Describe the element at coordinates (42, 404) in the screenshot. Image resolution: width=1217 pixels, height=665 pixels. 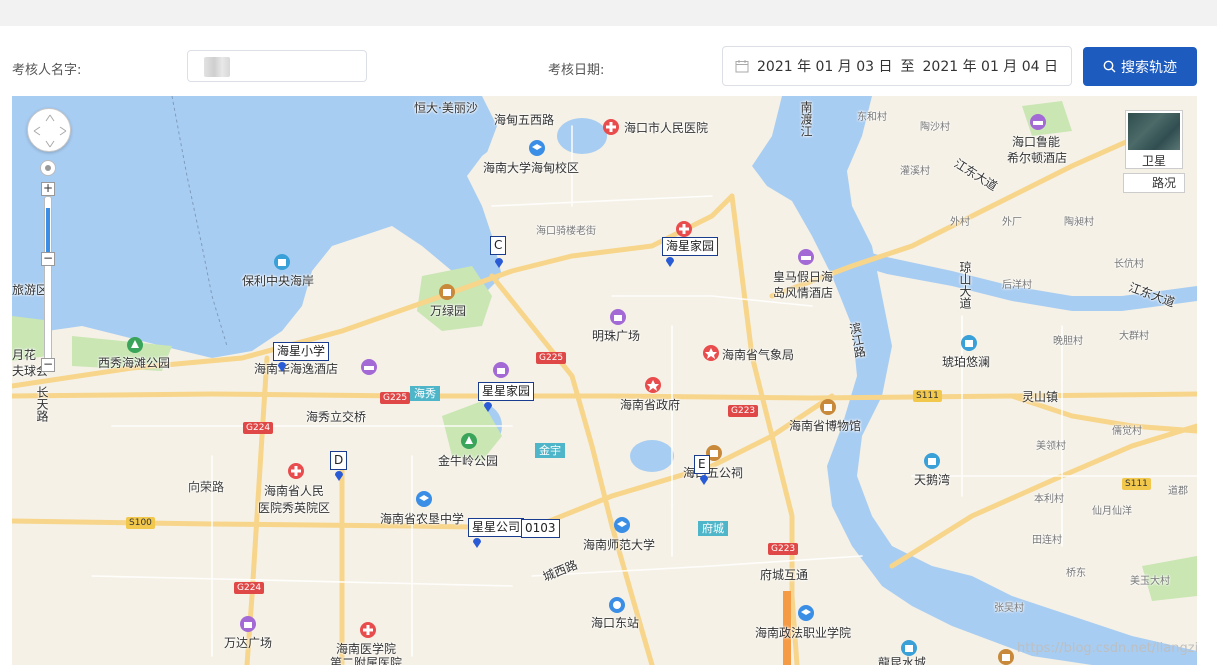
I see `poi-label: 长天路` at that location.